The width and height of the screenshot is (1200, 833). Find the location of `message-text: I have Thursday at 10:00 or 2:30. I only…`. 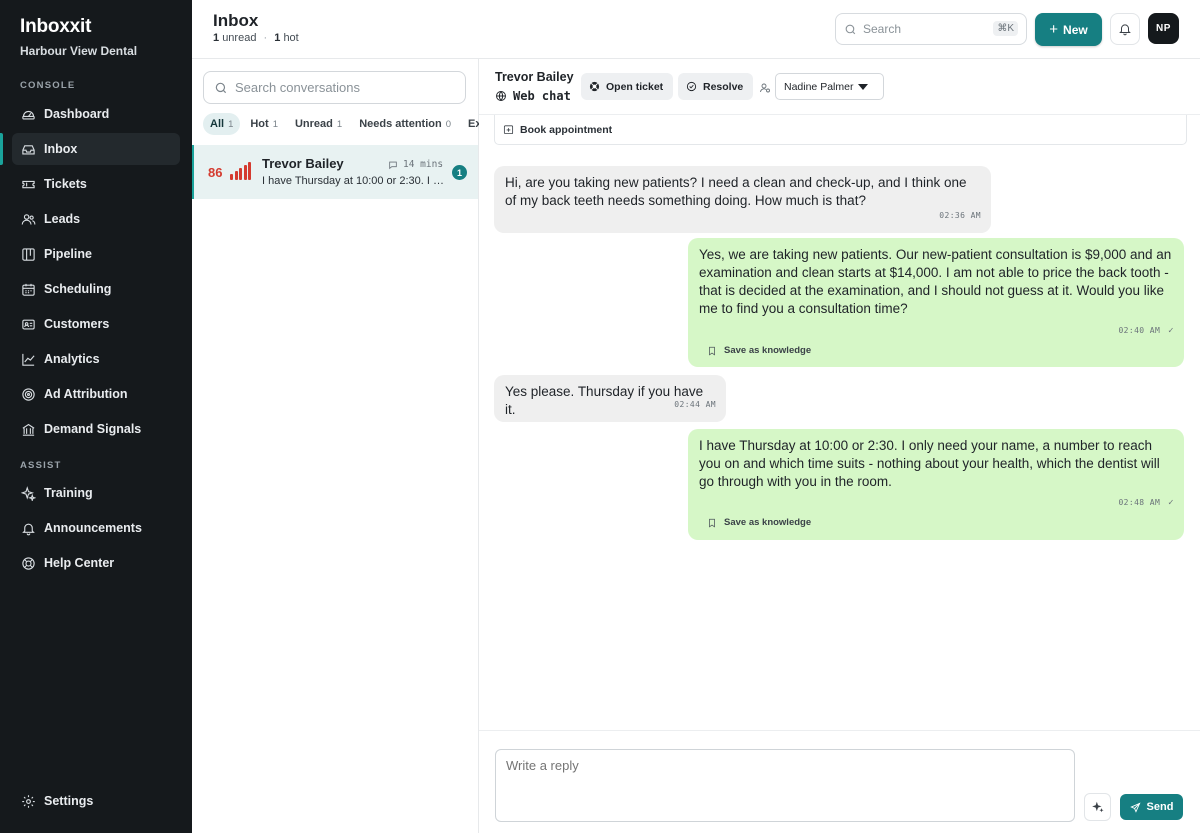

message-text: I have Thursday at 10:00 or 2:30. I only… is located at coordinates (929, 463).